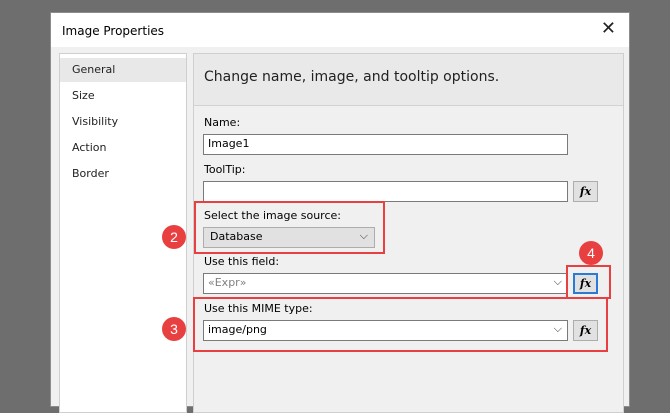 The image size is (670, 413). I want to click on mime-fx-button: fx, so click(585, 330).